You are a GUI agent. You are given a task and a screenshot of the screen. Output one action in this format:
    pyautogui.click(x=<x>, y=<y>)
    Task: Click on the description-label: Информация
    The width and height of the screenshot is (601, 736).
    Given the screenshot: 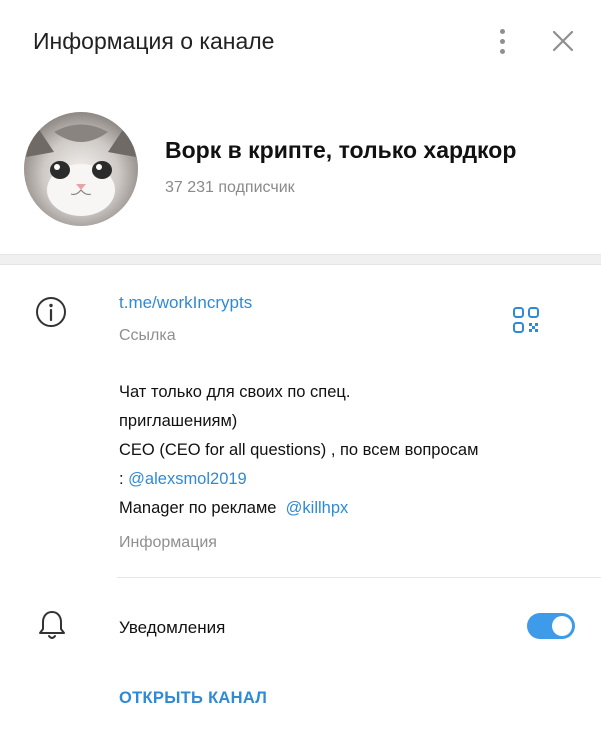 What is the action you would take?
    pyautogui.click(x=168, y=542)
    